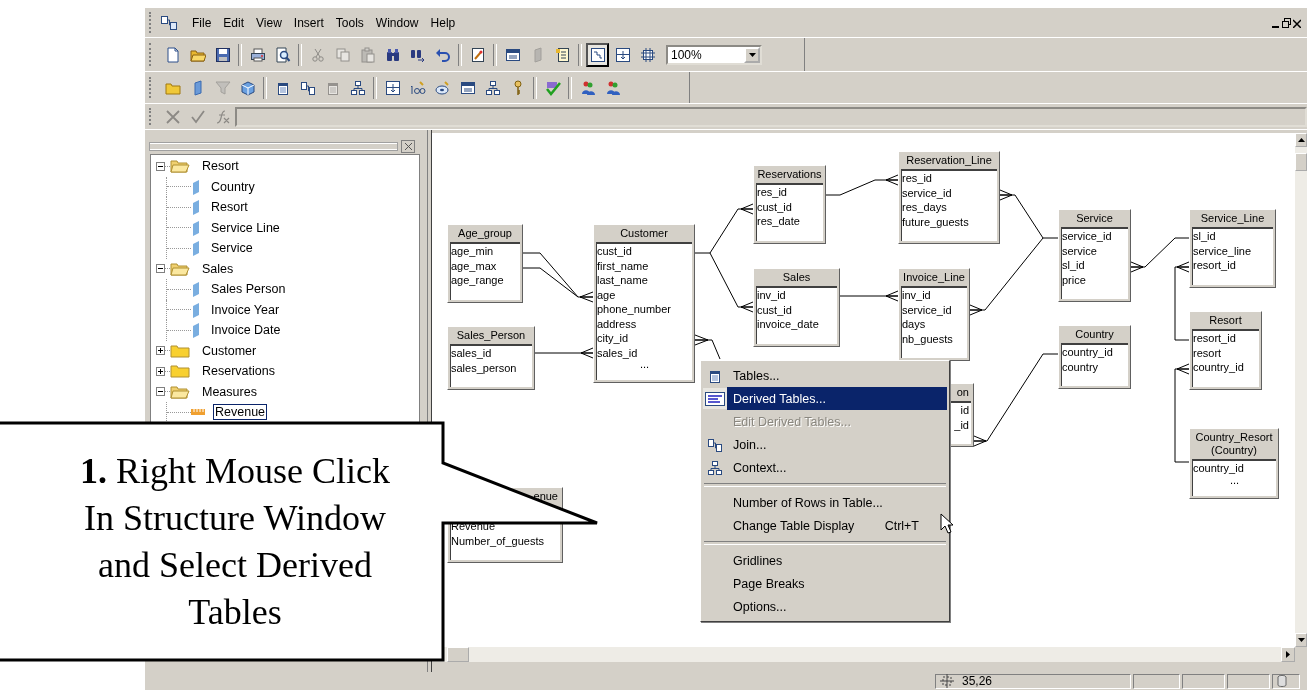 The width and height of the screenshot is (1307, 690). What do you see at coordinates (349, 22) in the screenshot?
I see `menu-item: Tools` at bounding box center [349, 22].